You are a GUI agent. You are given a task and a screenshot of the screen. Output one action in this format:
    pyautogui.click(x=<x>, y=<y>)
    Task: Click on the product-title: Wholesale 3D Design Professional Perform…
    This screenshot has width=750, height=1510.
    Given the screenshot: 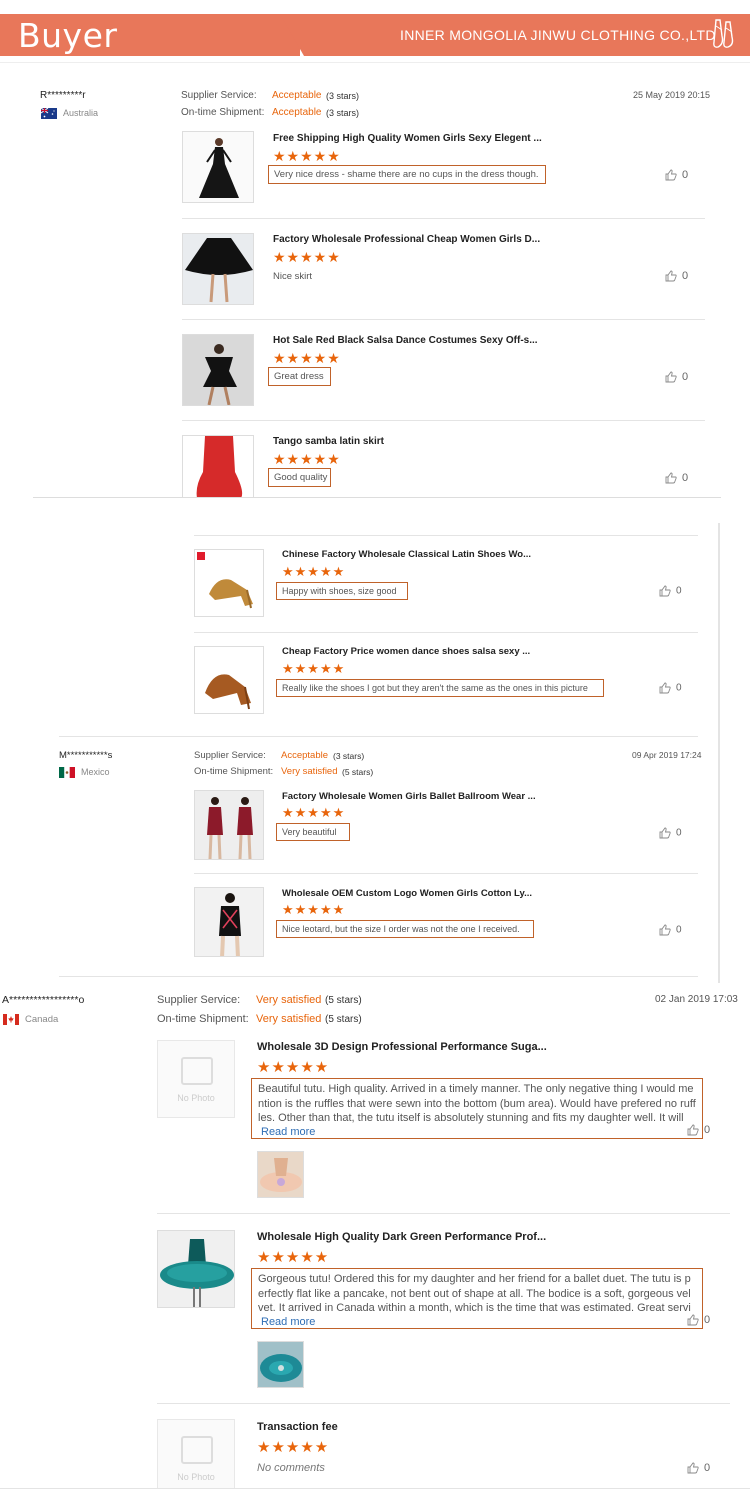 What is the action you would take?
    pyautogui.click(x=402, y=1047)
    